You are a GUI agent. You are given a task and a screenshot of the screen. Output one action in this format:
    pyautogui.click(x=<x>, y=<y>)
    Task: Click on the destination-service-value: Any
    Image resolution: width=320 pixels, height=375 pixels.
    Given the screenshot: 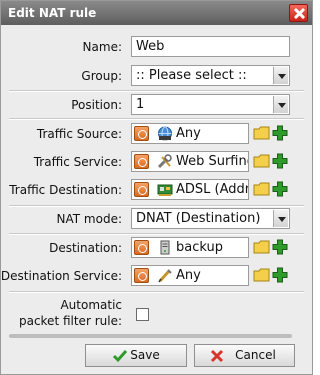 What is the action you would take?
    pyautogui.click(x=188, y=275)
    